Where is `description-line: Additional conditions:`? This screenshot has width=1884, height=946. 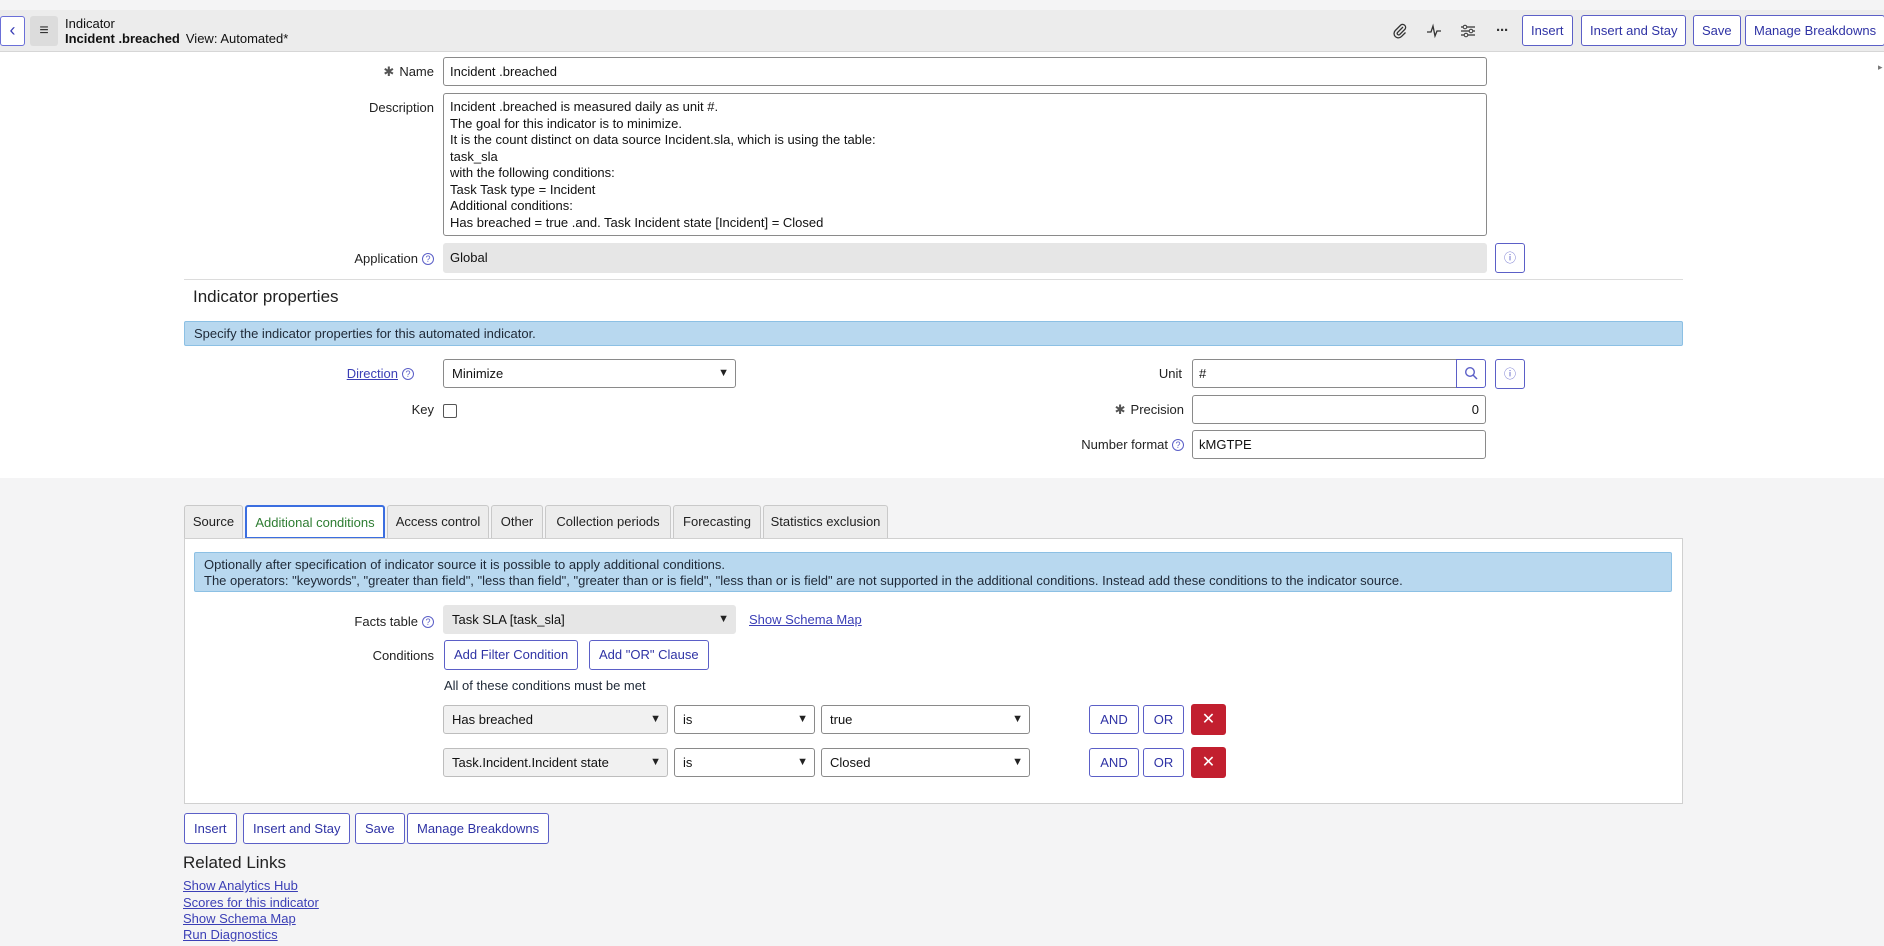
description-line: Additional conditions: is located at coordinates (511, 205).